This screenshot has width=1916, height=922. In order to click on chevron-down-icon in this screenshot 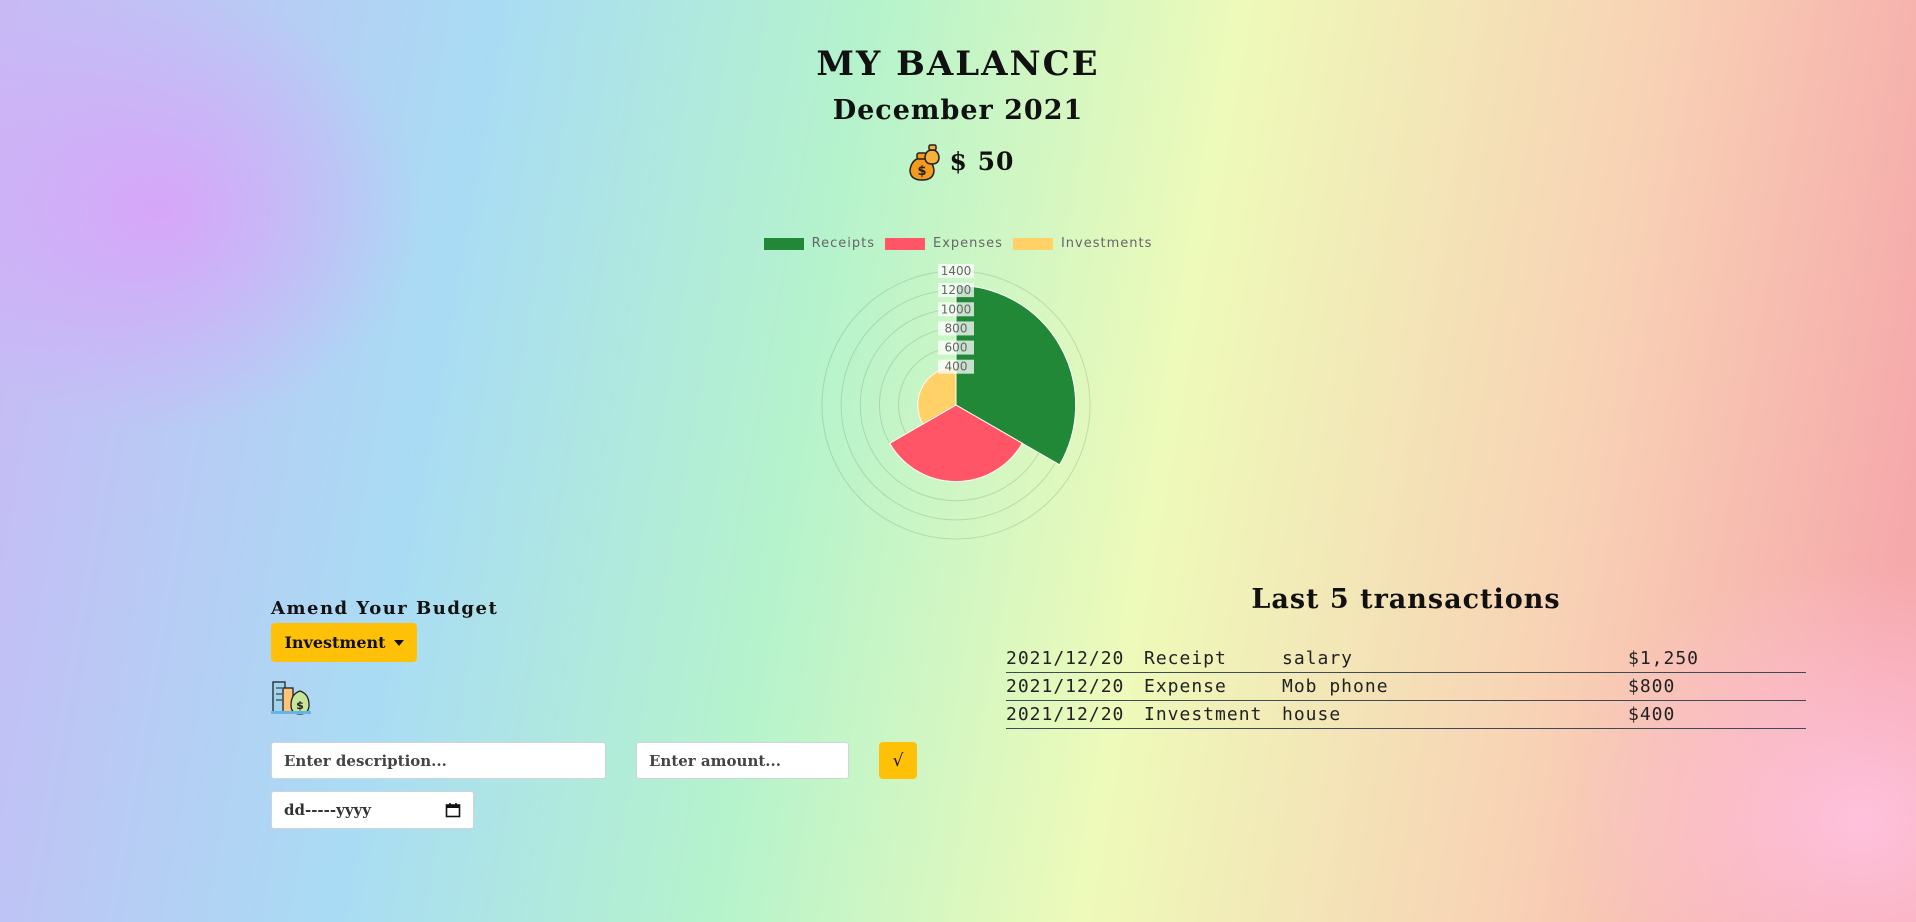, I will do `click(398, 642)`.